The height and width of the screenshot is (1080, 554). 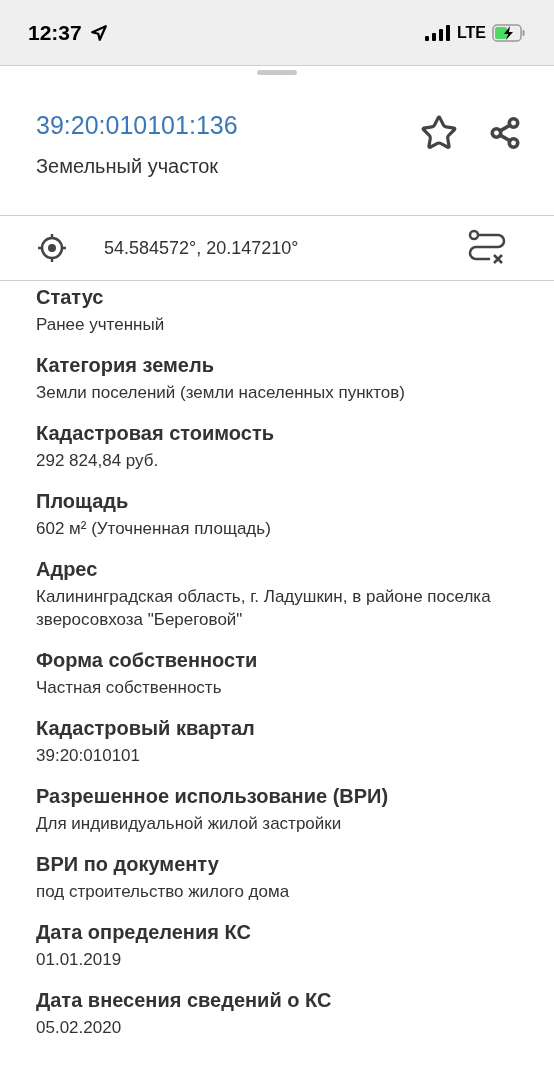 I want to click on cadastral-number: 39:20:010101:136, so click(x=137, y=125).